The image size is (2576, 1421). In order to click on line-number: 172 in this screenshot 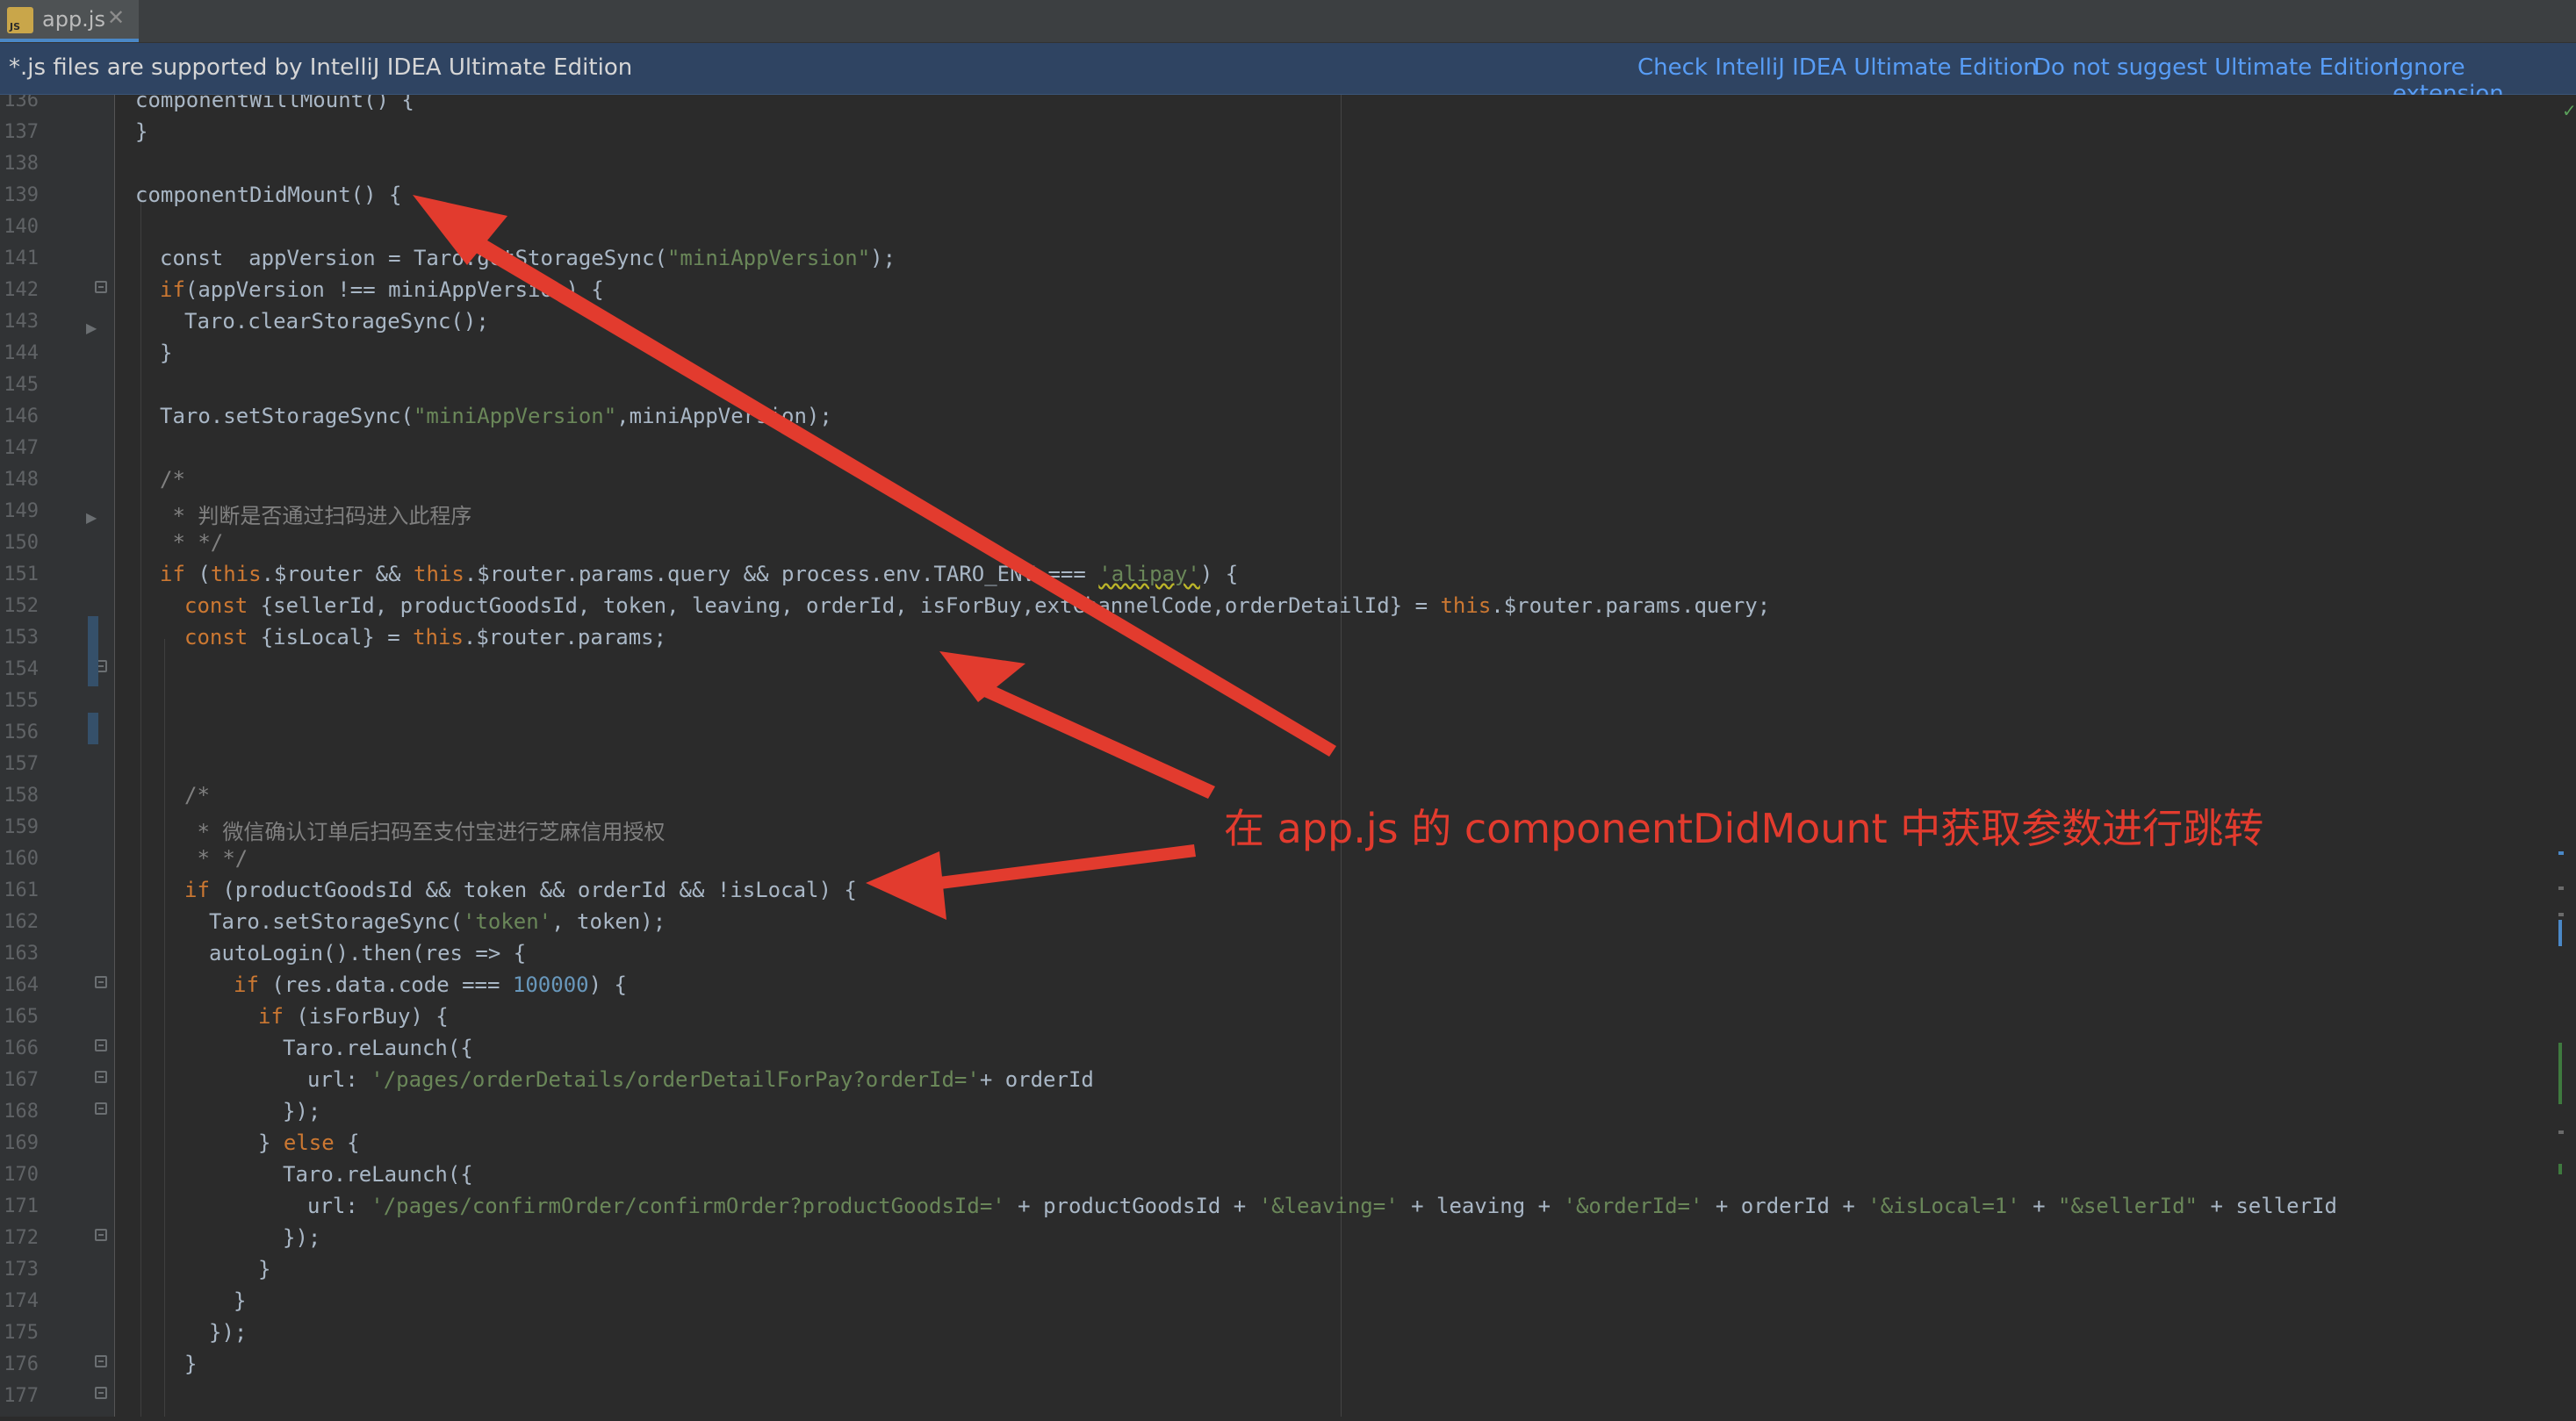, I will do `click(21, 1238)`.